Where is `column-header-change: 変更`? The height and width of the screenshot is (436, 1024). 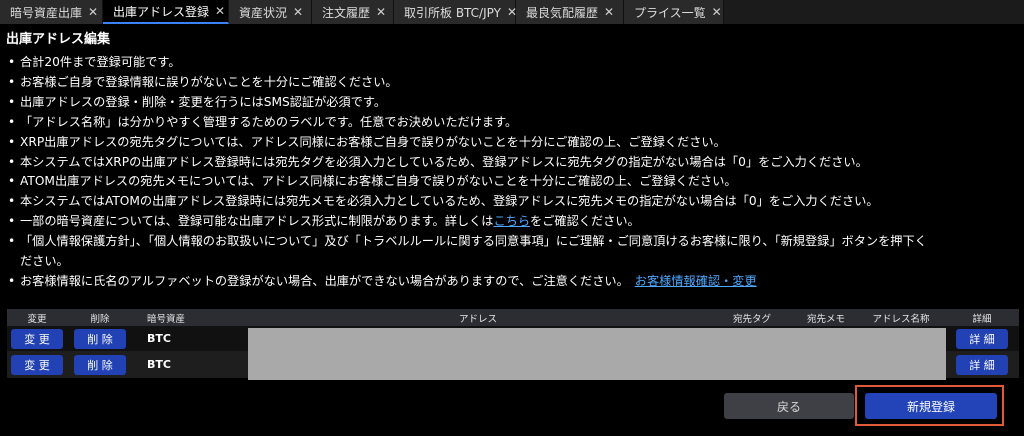
column-header-change: 変更 is located at coordinates (37, 319).